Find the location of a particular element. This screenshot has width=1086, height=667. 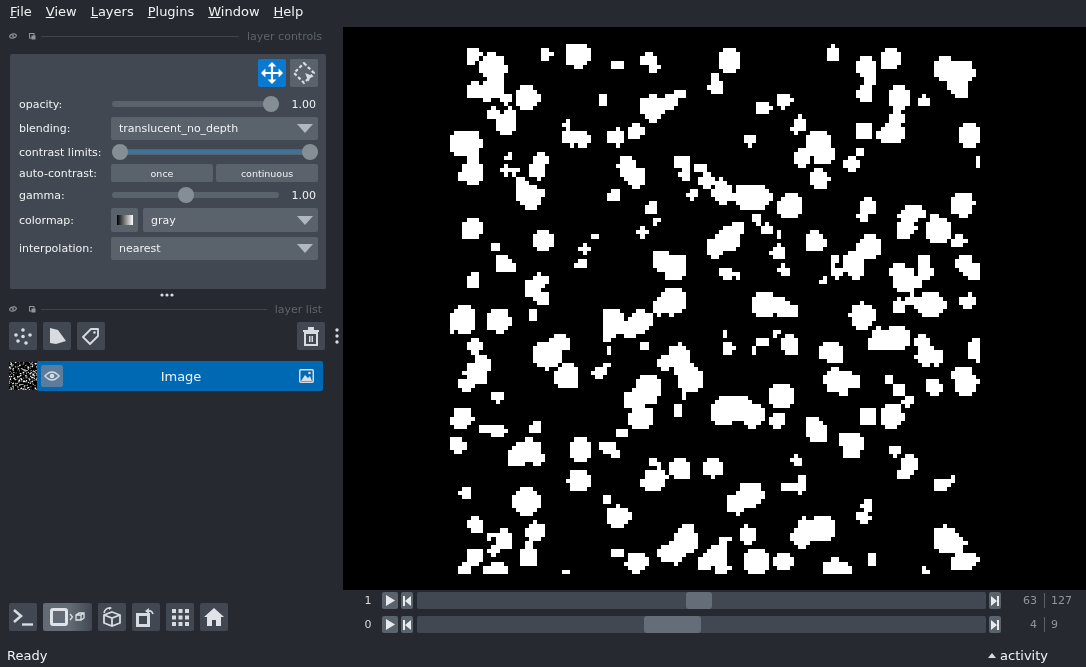

frame-count: 127 is located at coordinates (1062, 600).